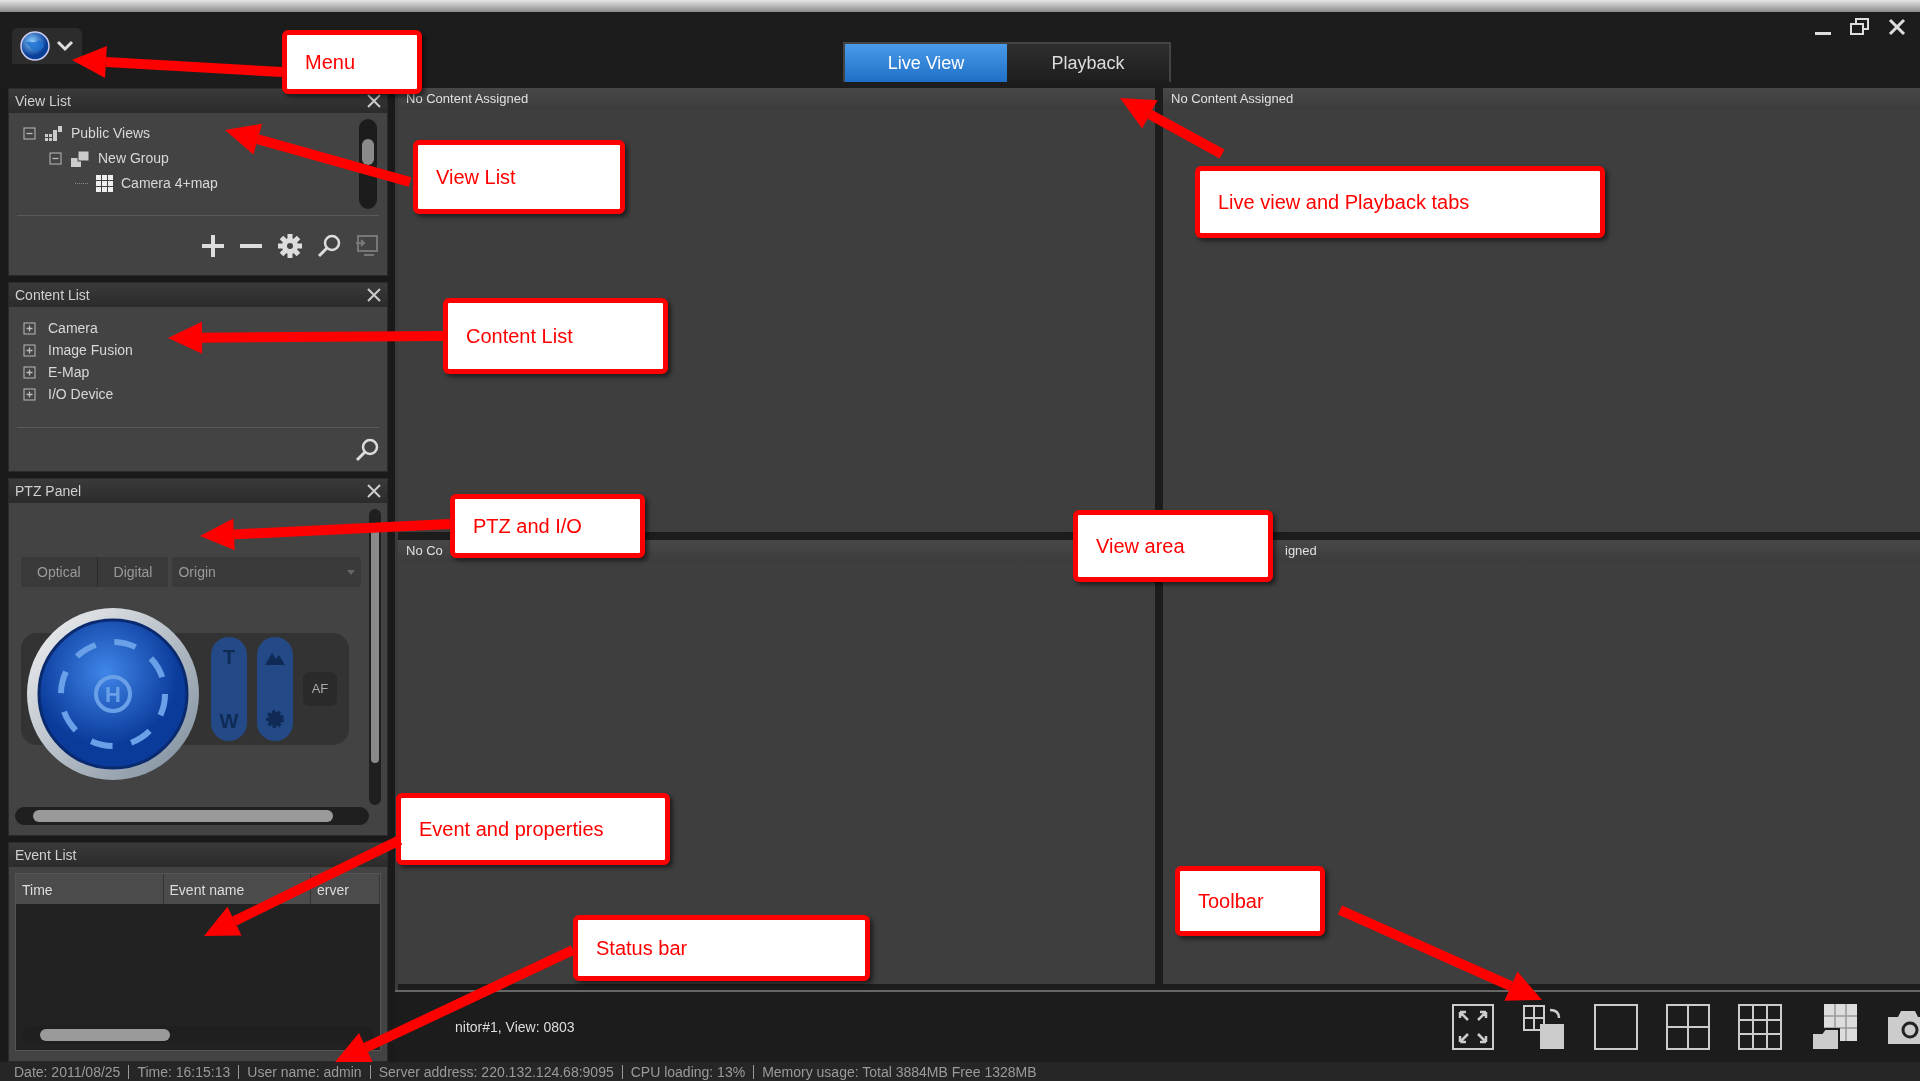 This screenshot has height=1081, width=1920. What do you see at coordinates (519, 177) in the screenshot?
I see `callout-label: View List` at bounding box center [519, 177].